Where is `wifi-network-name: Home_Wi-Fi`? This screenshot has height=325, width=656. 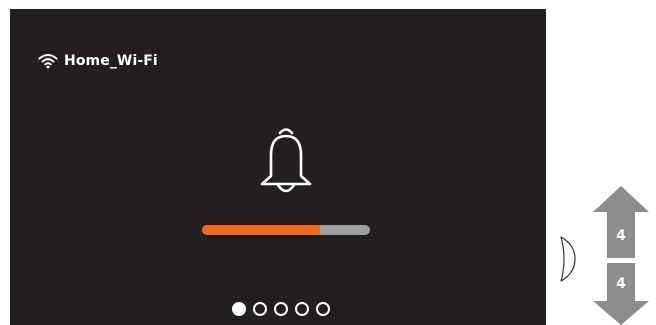
wifi-network-name: Home_Wi-Fi is located at coordinates (111, 61).